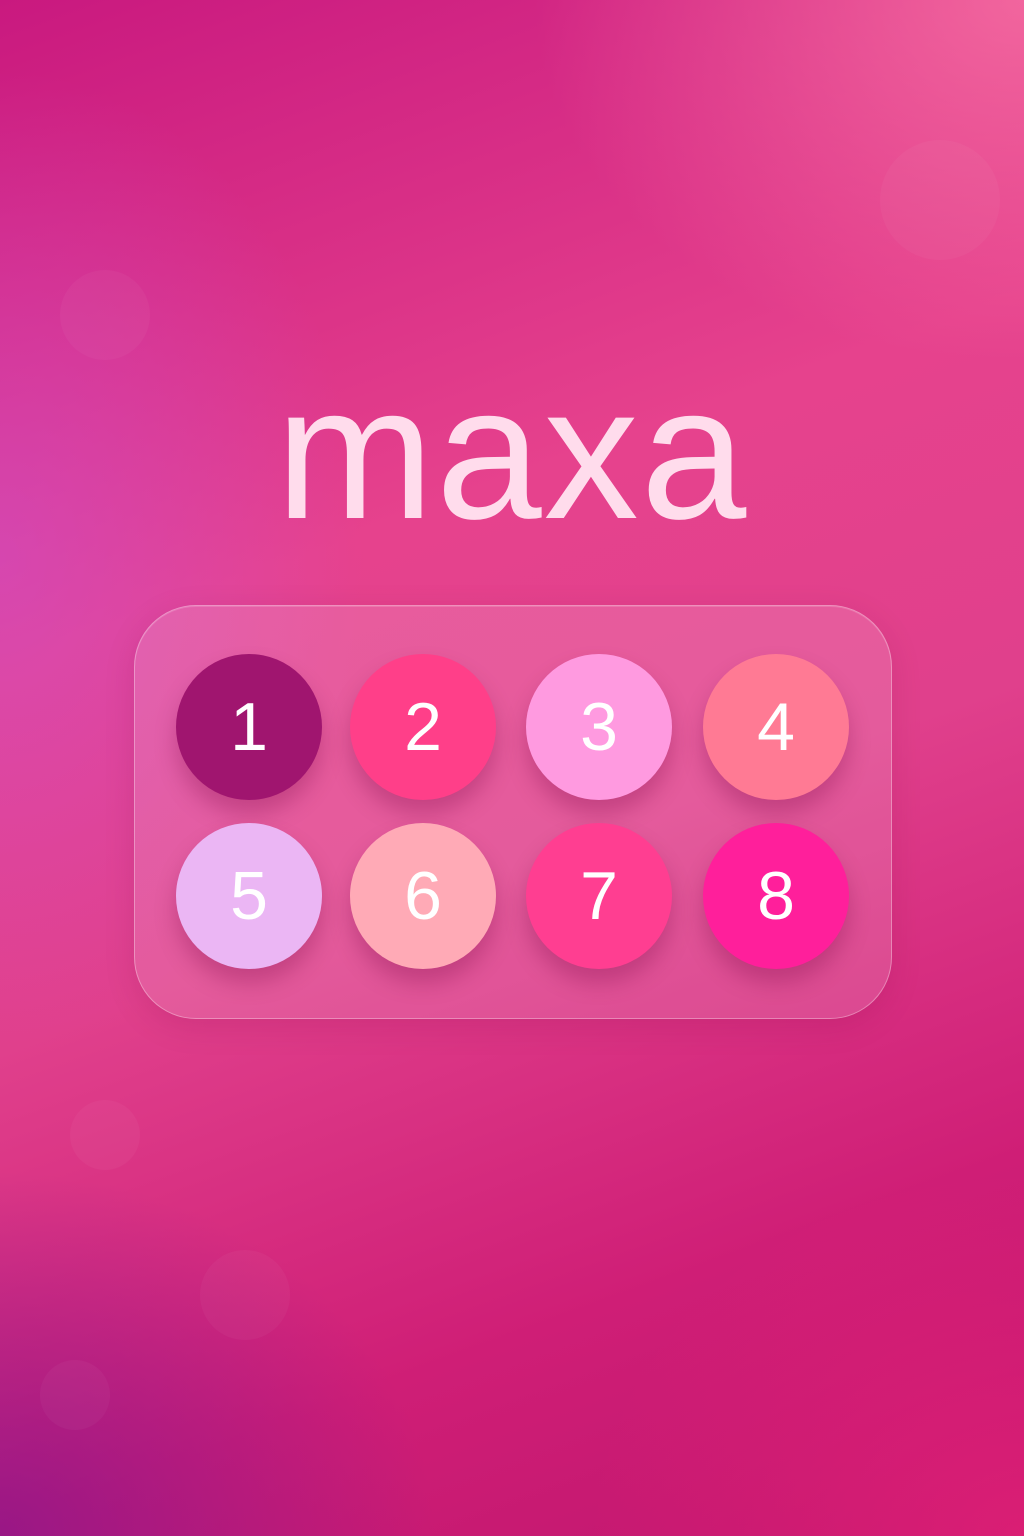  I want to click on key-label: 3, so click(599, 727).